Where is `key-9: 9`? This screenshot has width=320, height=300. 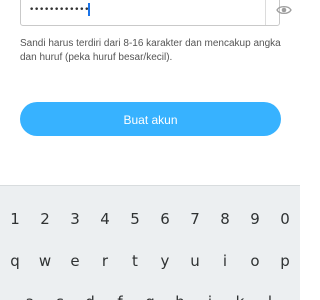
key-9: 9 is located at coordinates (255, 219).